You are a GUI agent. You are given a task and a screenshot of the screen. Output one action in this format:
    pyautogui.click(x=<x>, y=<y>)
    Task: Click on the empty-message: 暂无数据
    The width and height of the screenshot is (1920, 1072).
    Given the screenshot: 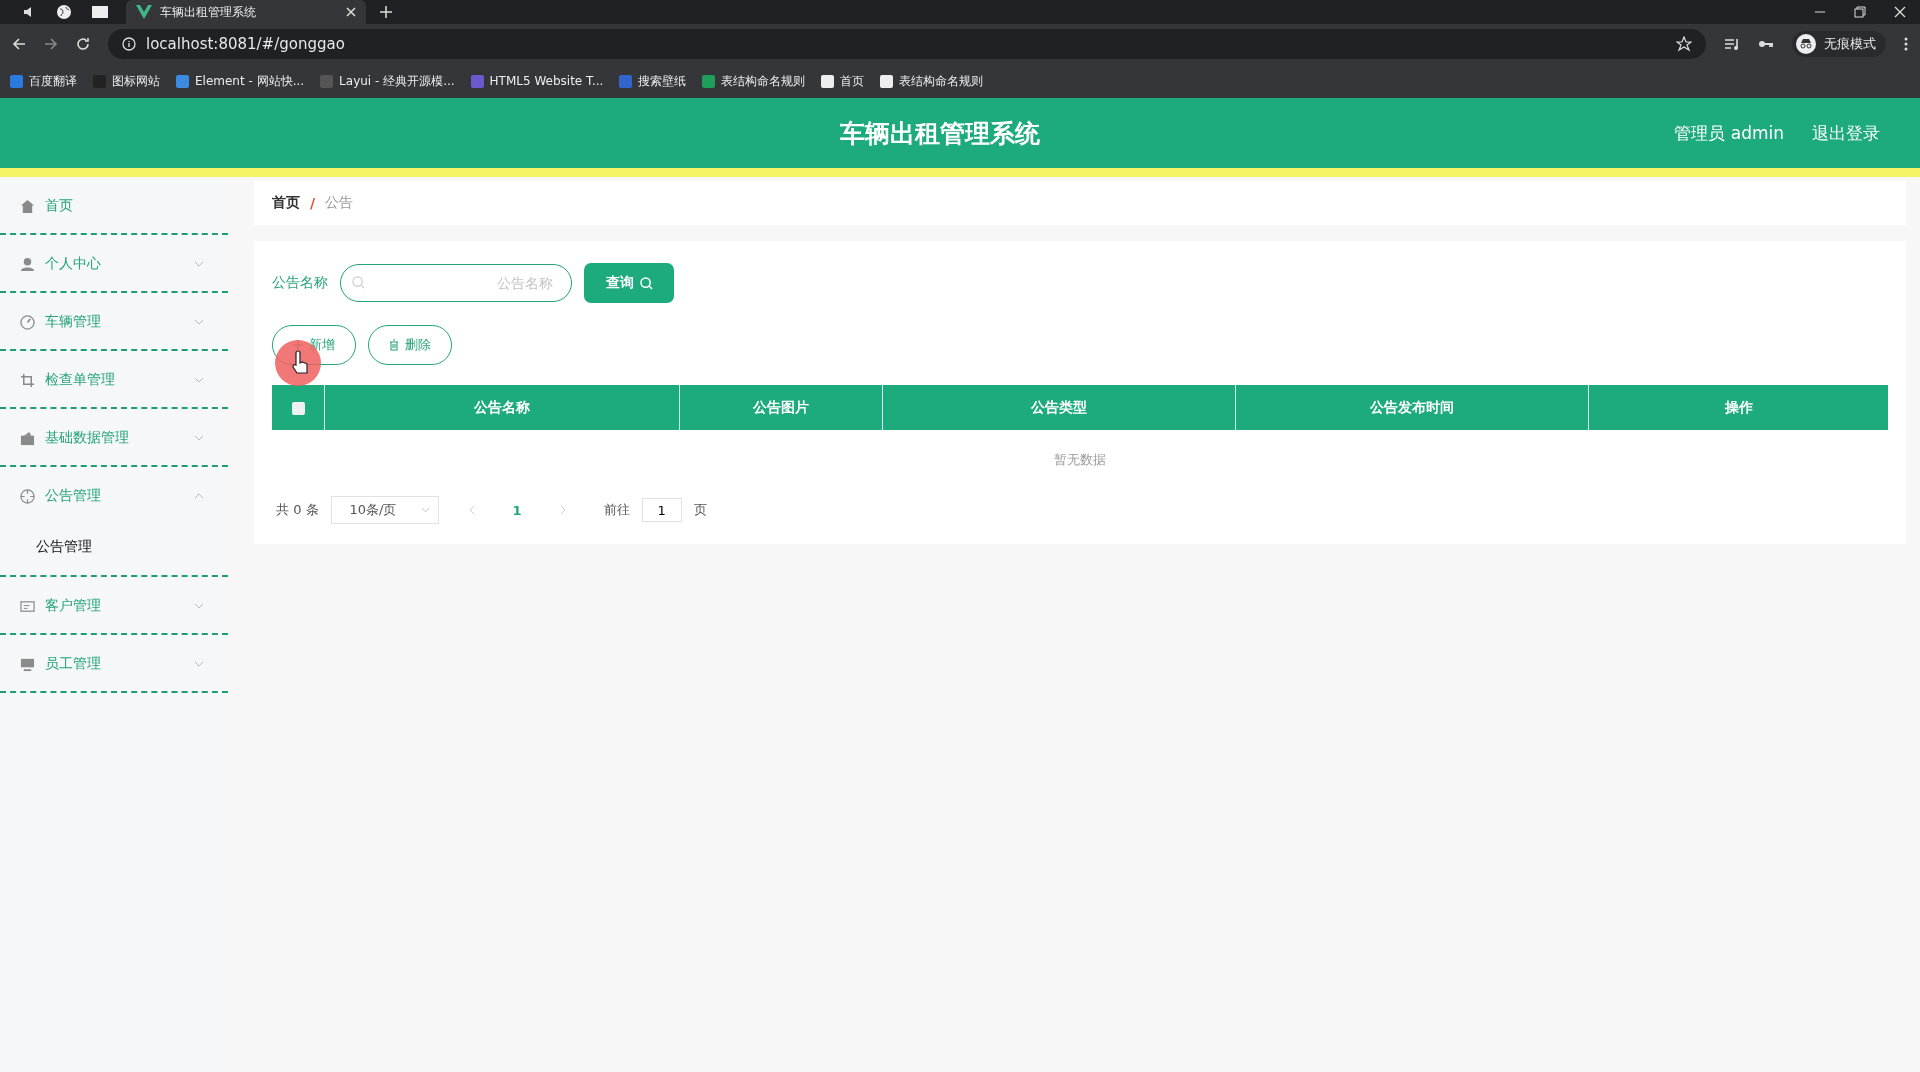 What is the action you would take?
    pyautogui.click(x=1080, y=459)
    